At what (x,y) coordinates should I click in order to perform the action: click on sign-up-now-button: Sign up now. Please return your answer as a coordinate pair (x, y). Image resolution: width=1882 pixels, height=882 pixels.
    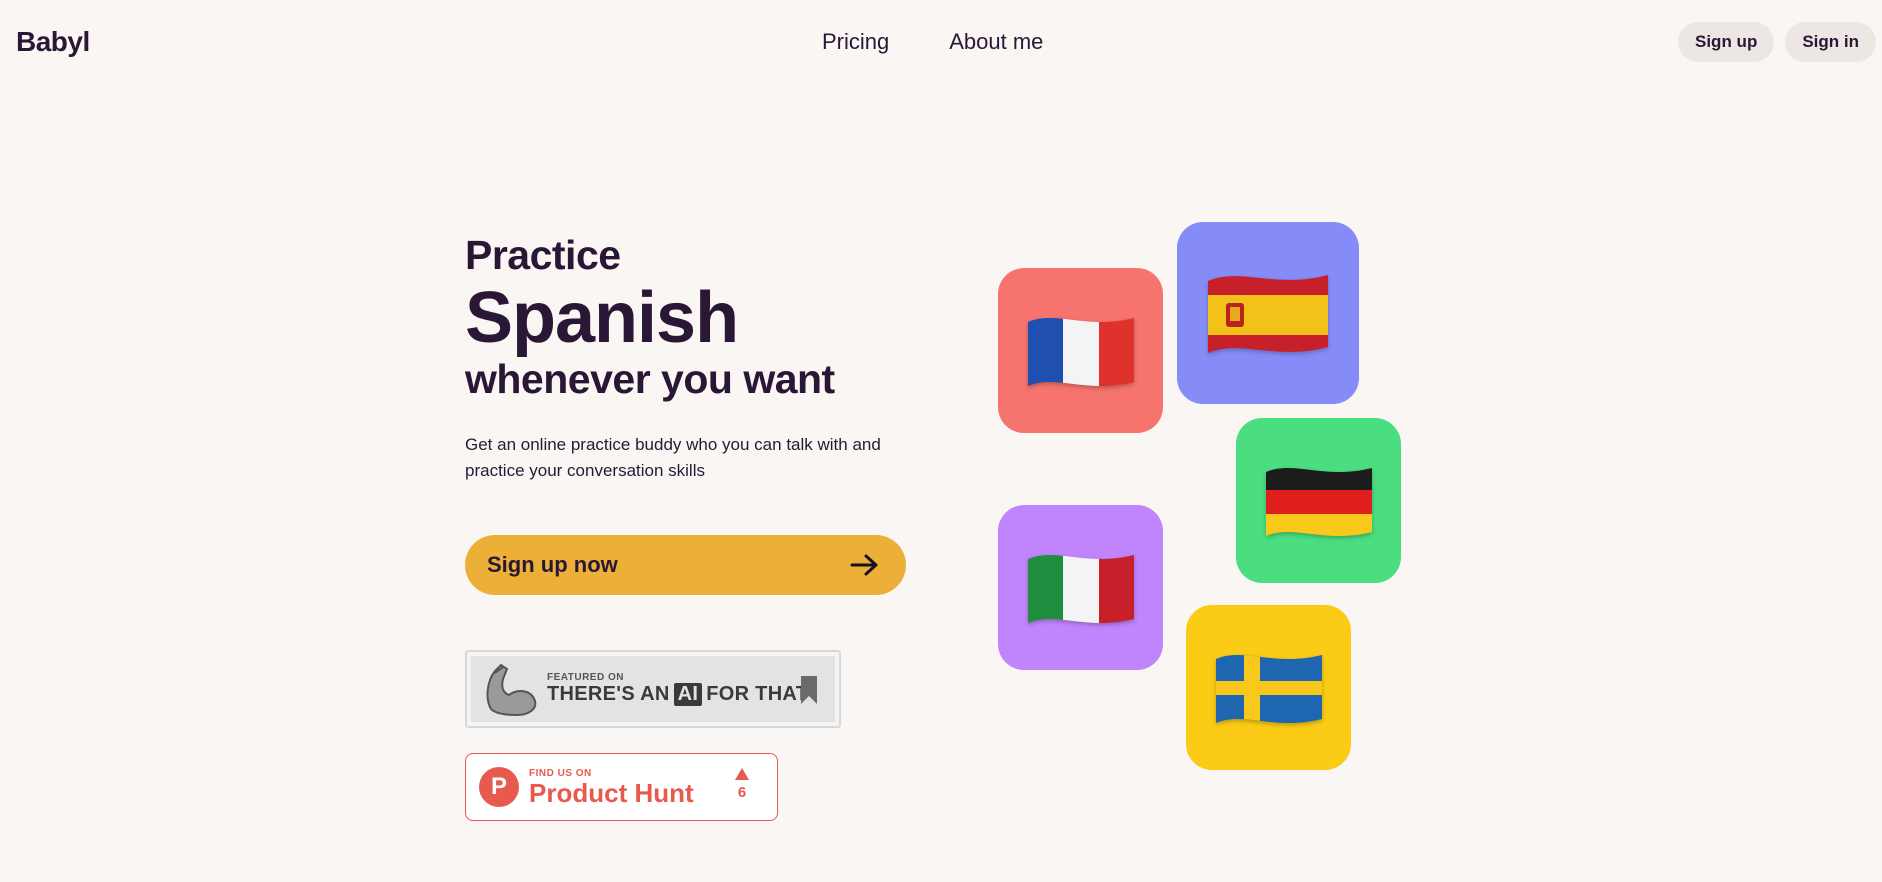
    Looking at the image, I should click on (685, 565).